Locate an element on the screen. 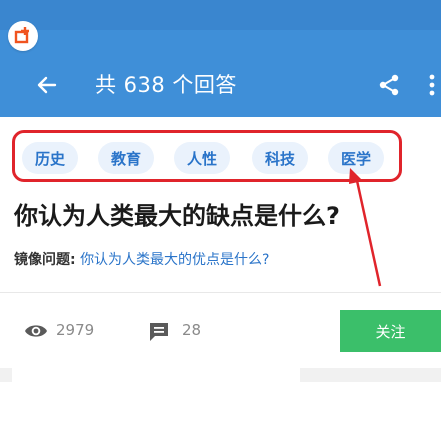 The height and width of the screenshot is (423, 441). topic-tags-highlighted: 历史 教育 人性 科技 医学 is located at coordinates (207, 156).